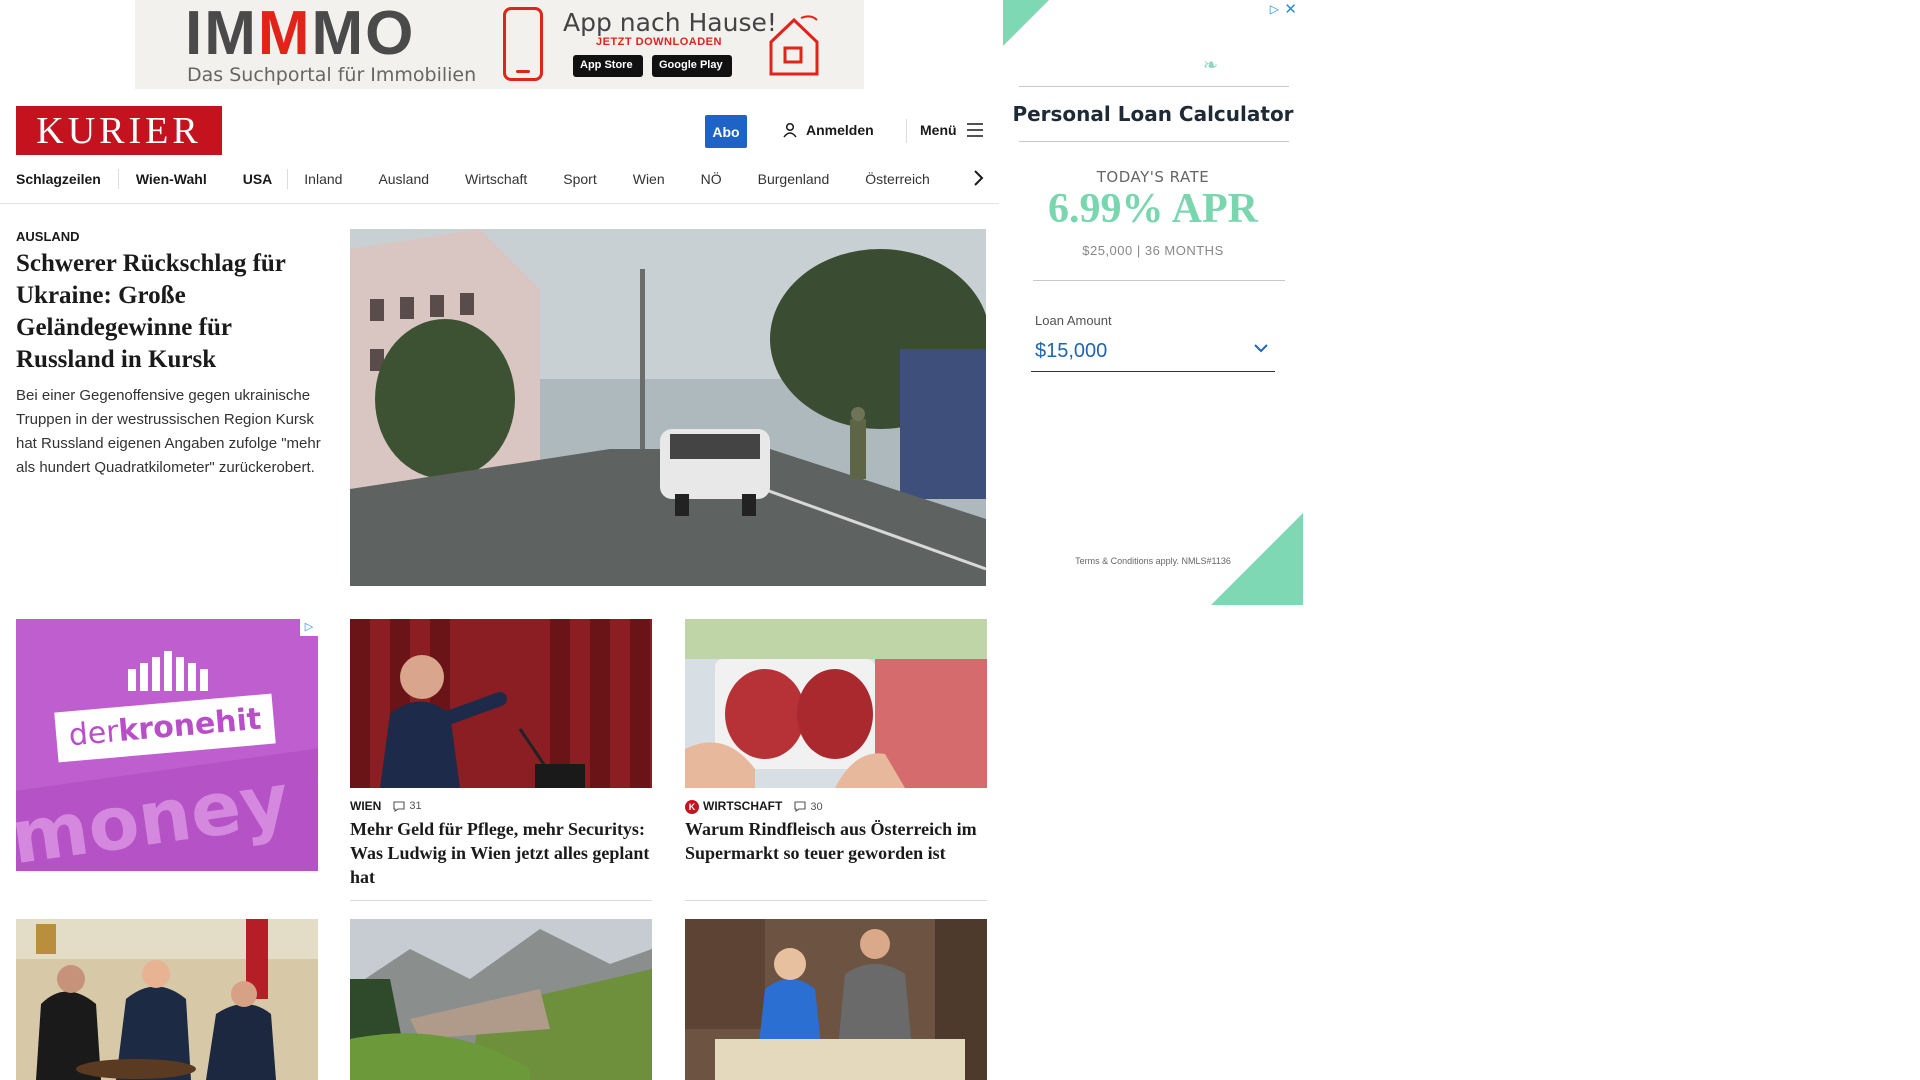  I want to click on nav-item-usa: USA, so click(258, 179).